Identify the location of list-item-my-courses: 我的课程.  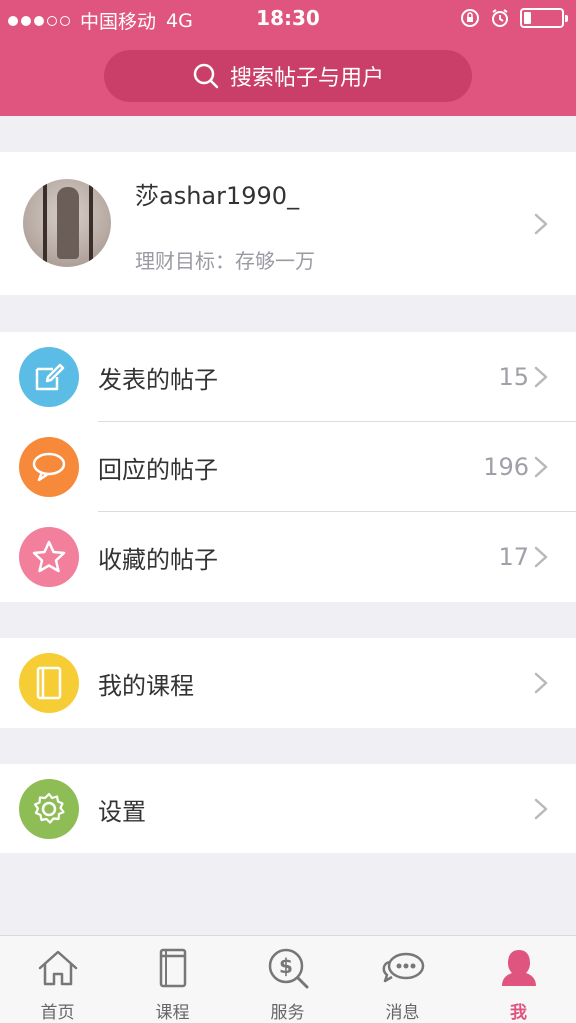
(288, 683).